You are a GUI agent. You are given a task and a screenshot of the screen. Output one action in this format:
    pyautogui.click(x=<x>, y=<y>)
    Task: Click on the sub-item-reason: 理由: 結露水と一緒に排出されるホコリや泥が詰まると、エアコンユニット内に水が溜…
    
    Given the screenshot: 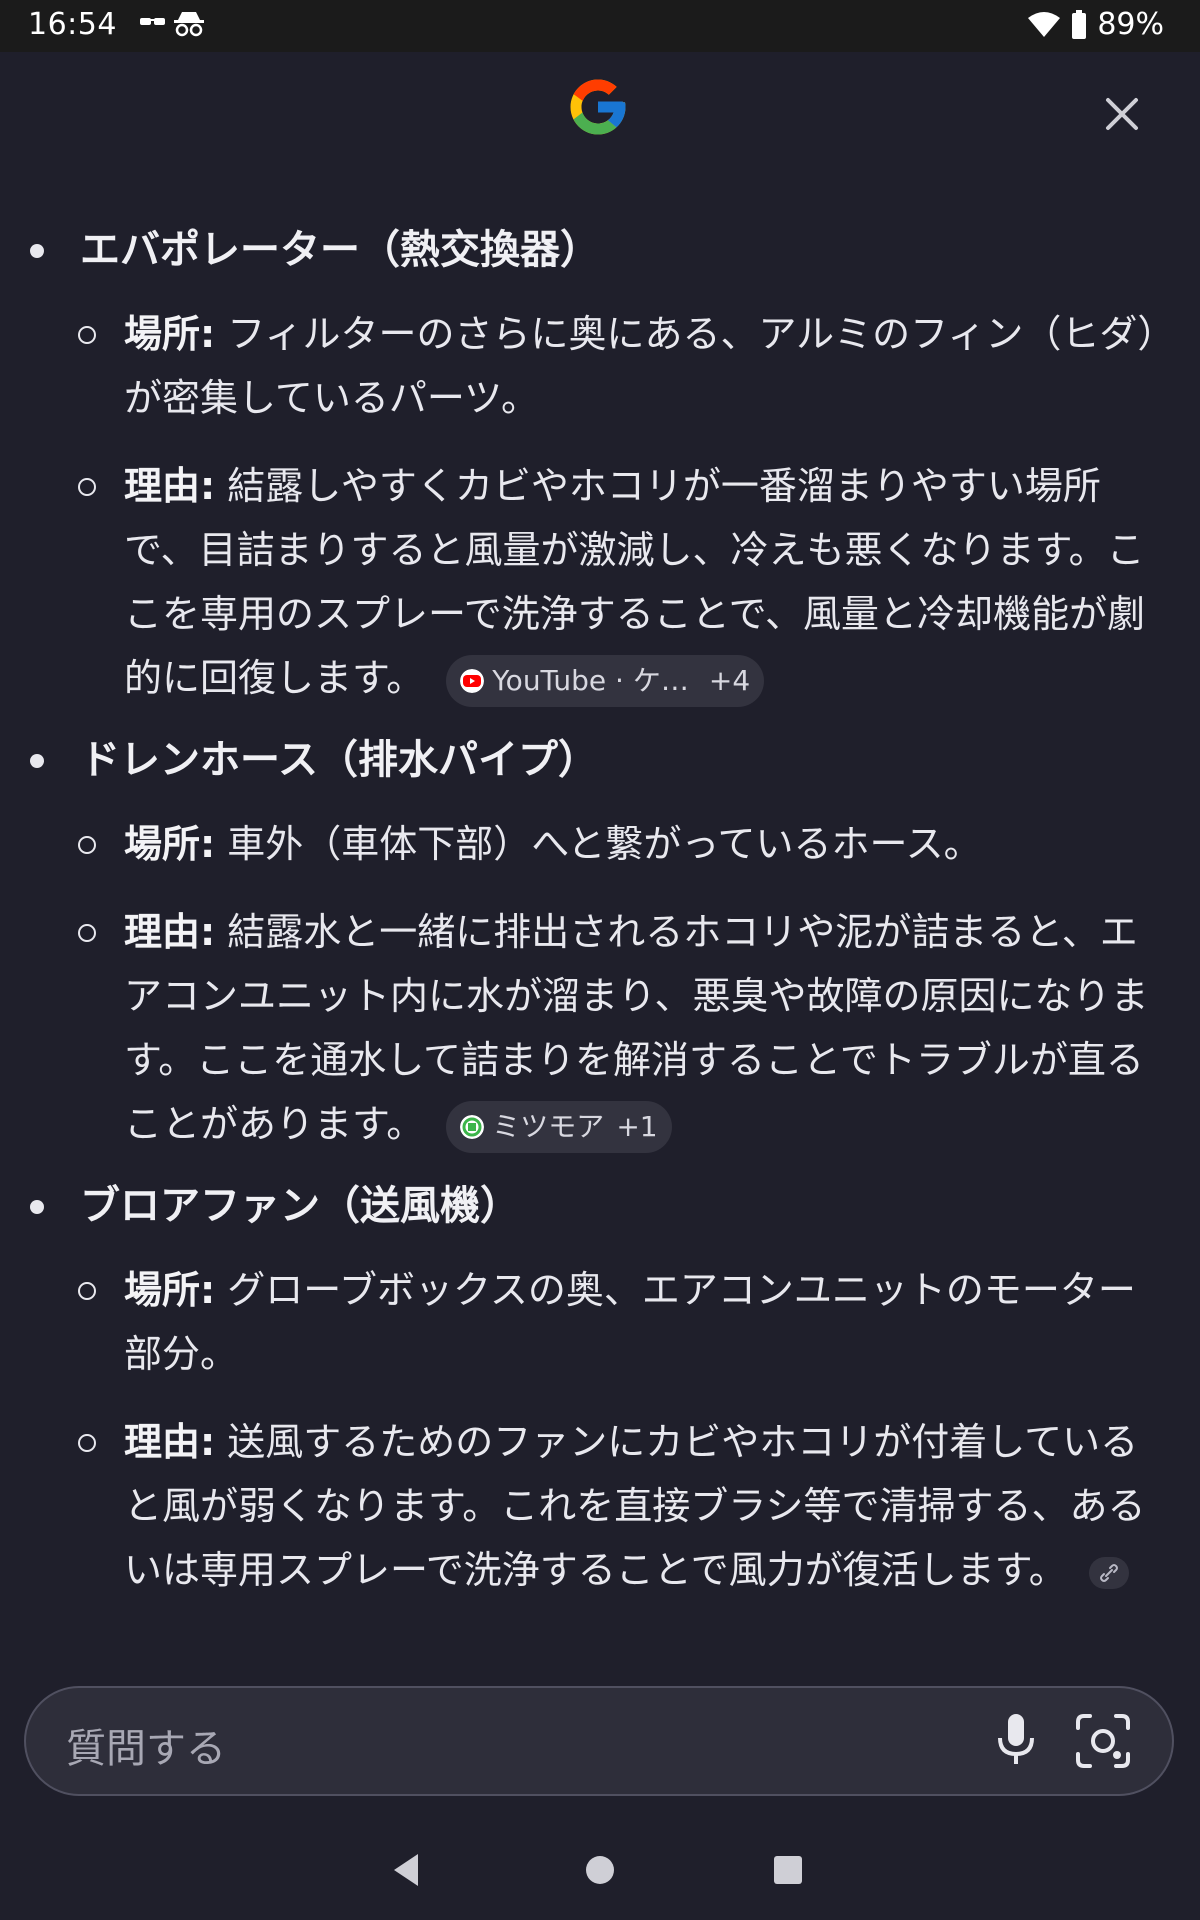 What is the action you would take?
    pyautogui.click(x=624, y=1028)
    